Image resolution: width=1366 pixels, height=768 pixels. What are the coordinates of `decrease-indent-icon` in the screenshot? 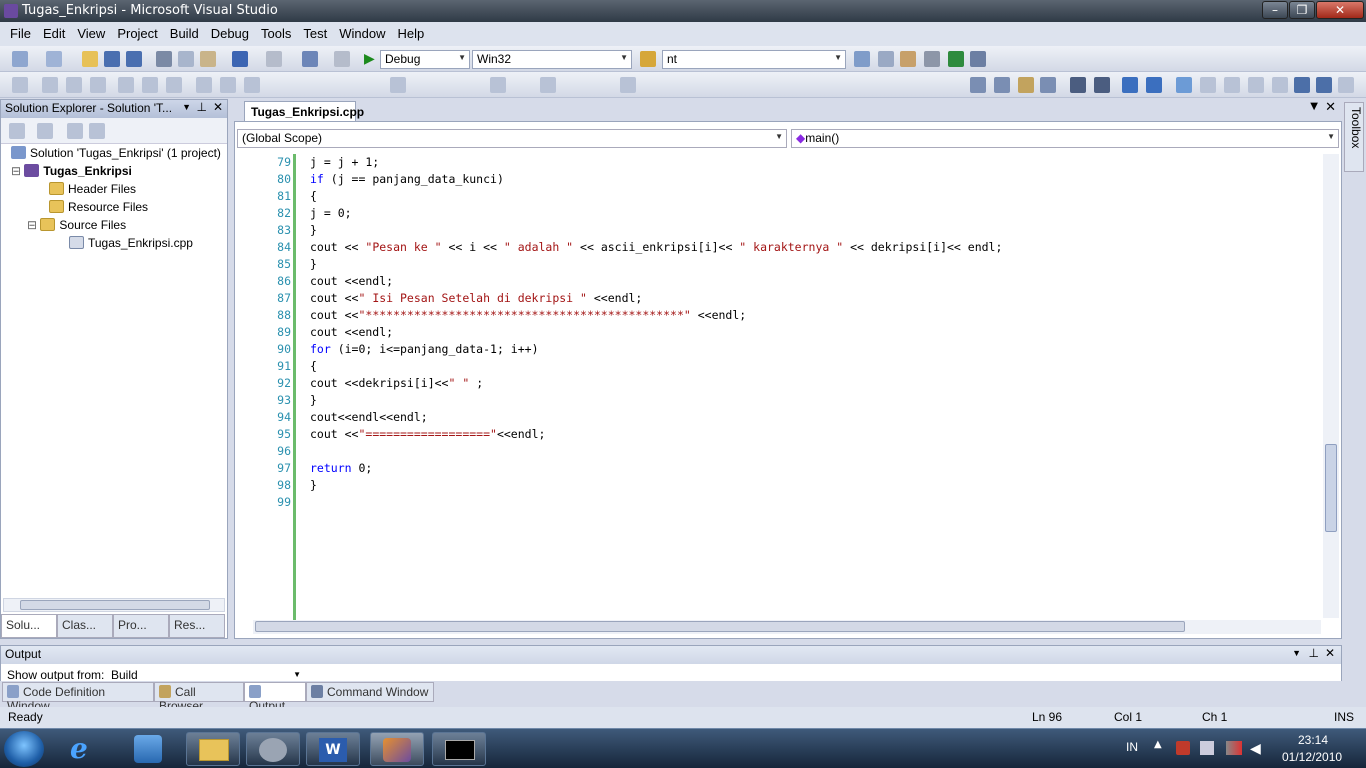 It's located at (1078, 85).